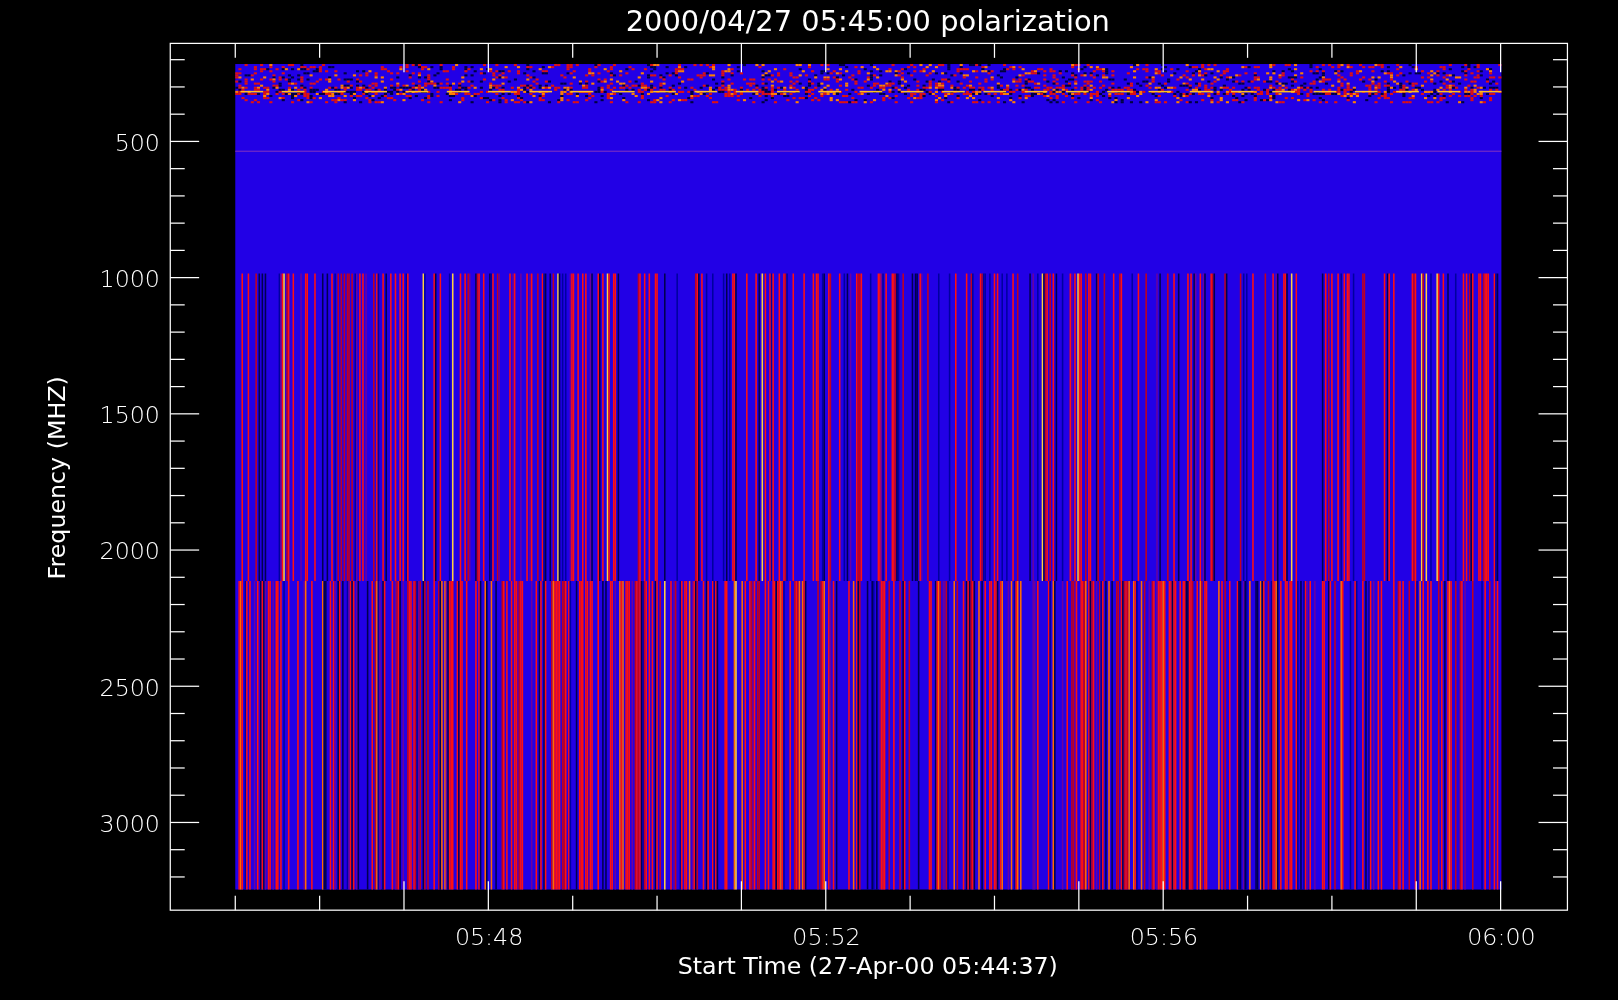  I want to click on y-axis-label: Frequency (MHZ), so click(57, 478).